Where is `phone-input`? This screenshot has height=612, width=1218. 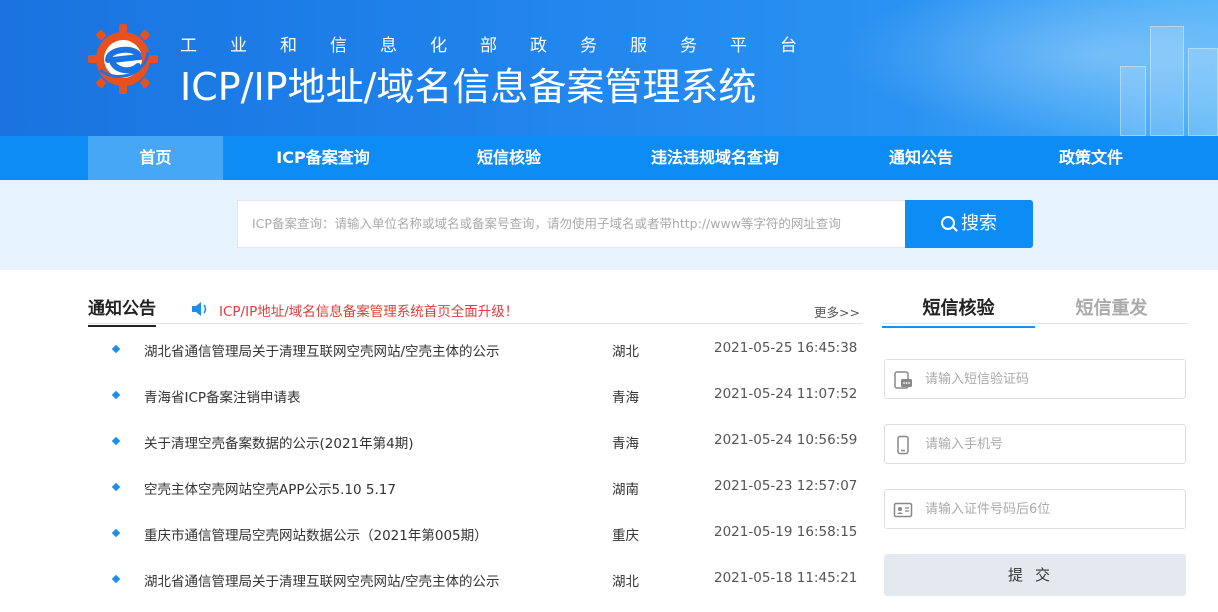 phone-input is located at coordinates (1050, 444).